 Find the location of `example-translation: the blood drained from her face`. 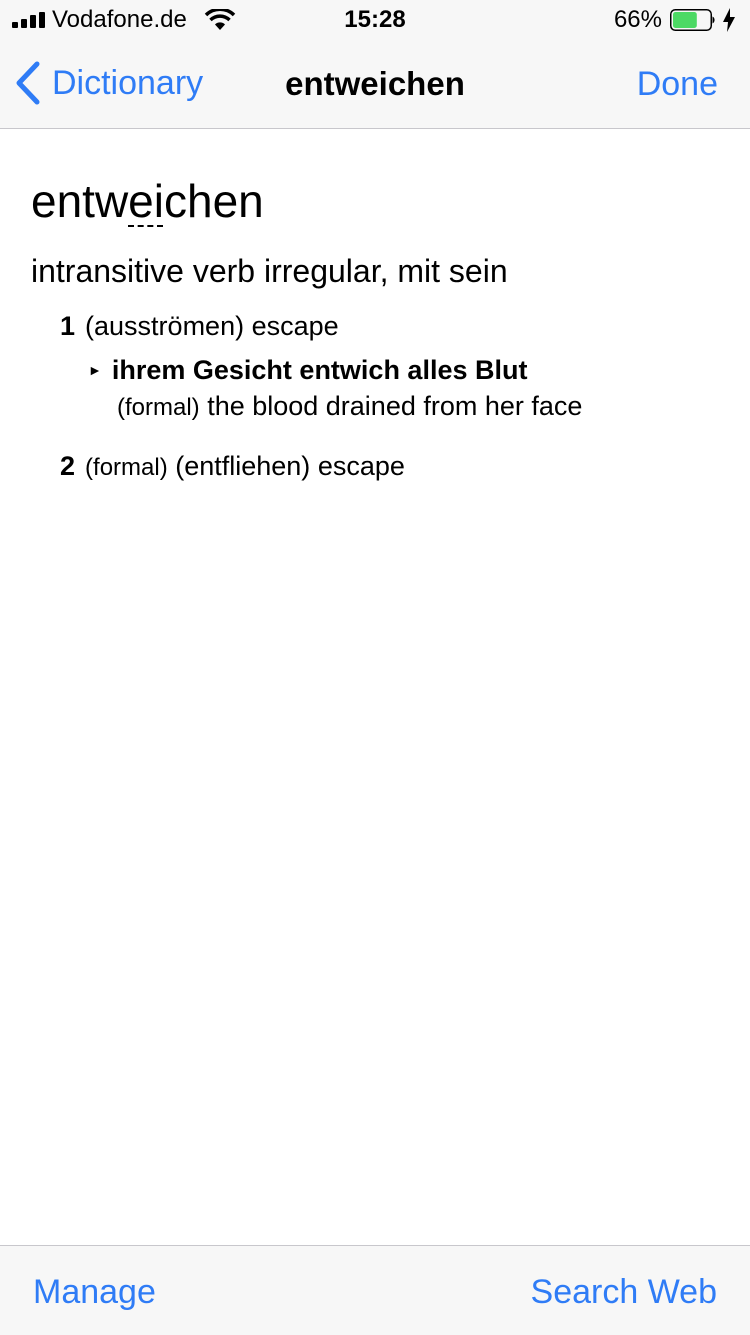

example-translation: the blood drained from her face is located at coordinates (395, 406).